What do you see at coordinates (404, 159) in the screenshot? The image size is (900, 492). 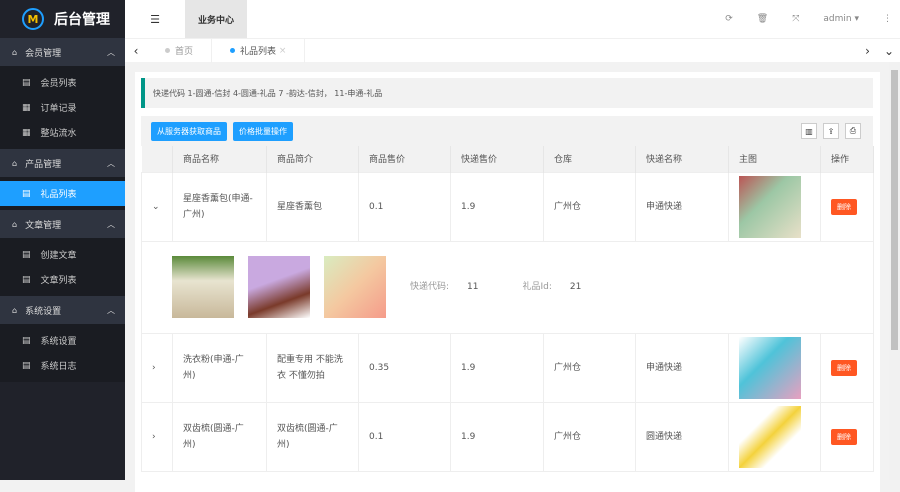 I see `col-header: 商品售价` at bounding box center [404, 159].